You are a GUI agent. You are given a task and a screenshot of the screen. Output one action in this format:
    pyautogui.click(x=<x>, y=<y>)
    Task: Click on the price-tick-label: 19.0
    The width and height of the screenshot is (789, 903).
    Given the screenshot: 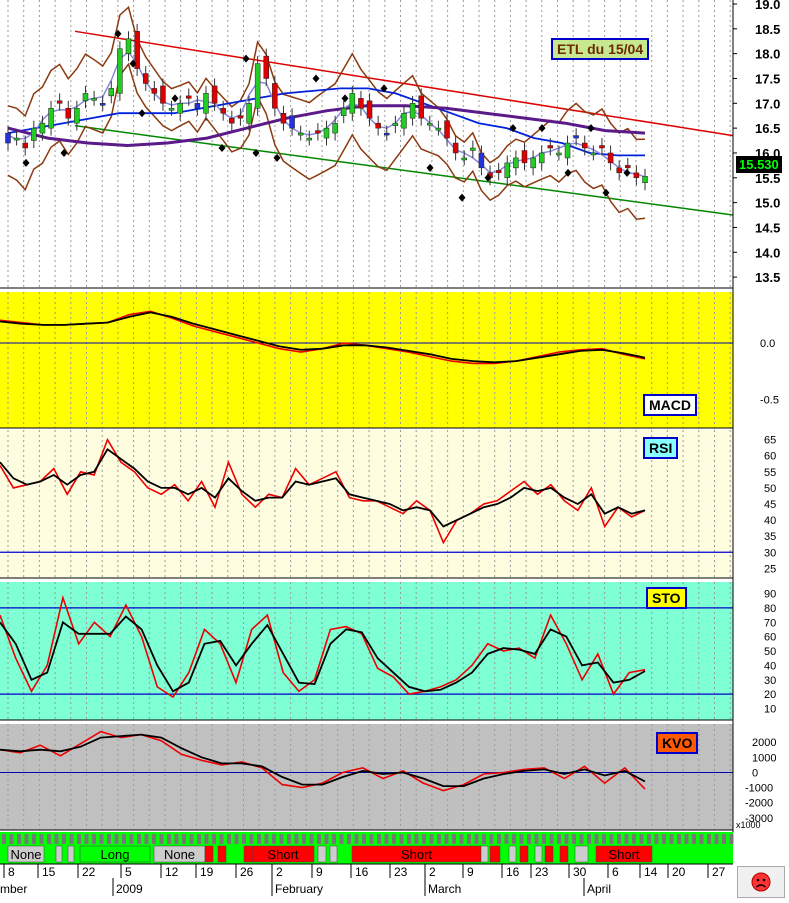 What is the action you would take?
    pyautogui.click(x=767, y=6)
    